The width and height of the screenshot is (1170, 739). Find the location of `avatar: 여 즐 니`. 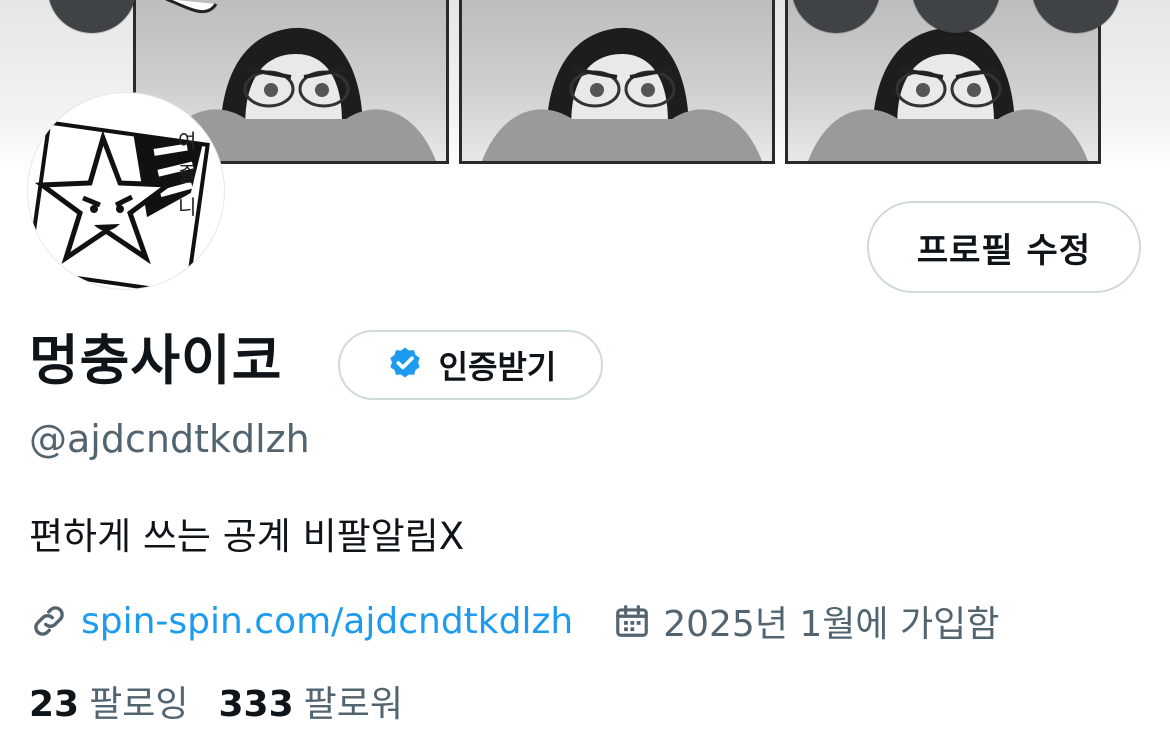

avatar: 여 즐 니 is located at coordinates (126, 191).